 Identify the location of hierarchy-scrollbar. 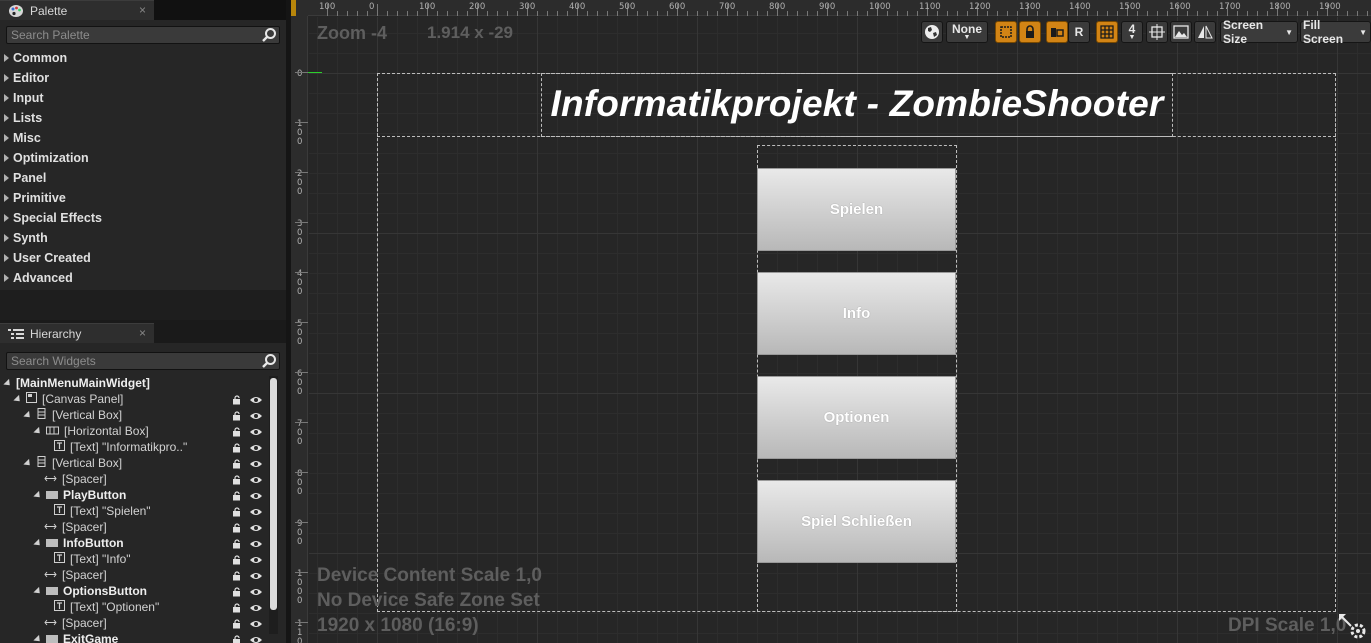
(273, 505).